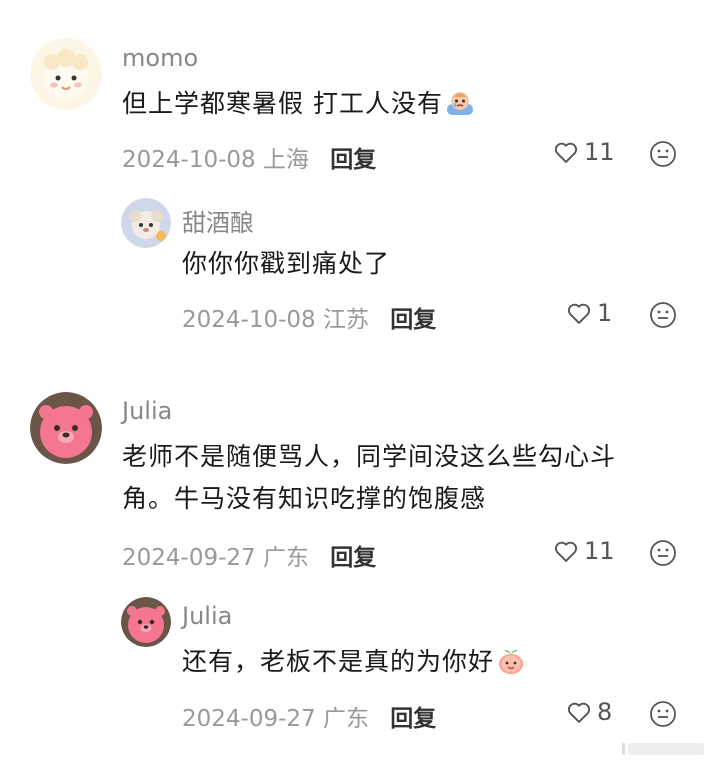  I want to click on comment-text-body: 但上学都寒暑假 打工人没有, so click(282, 103).